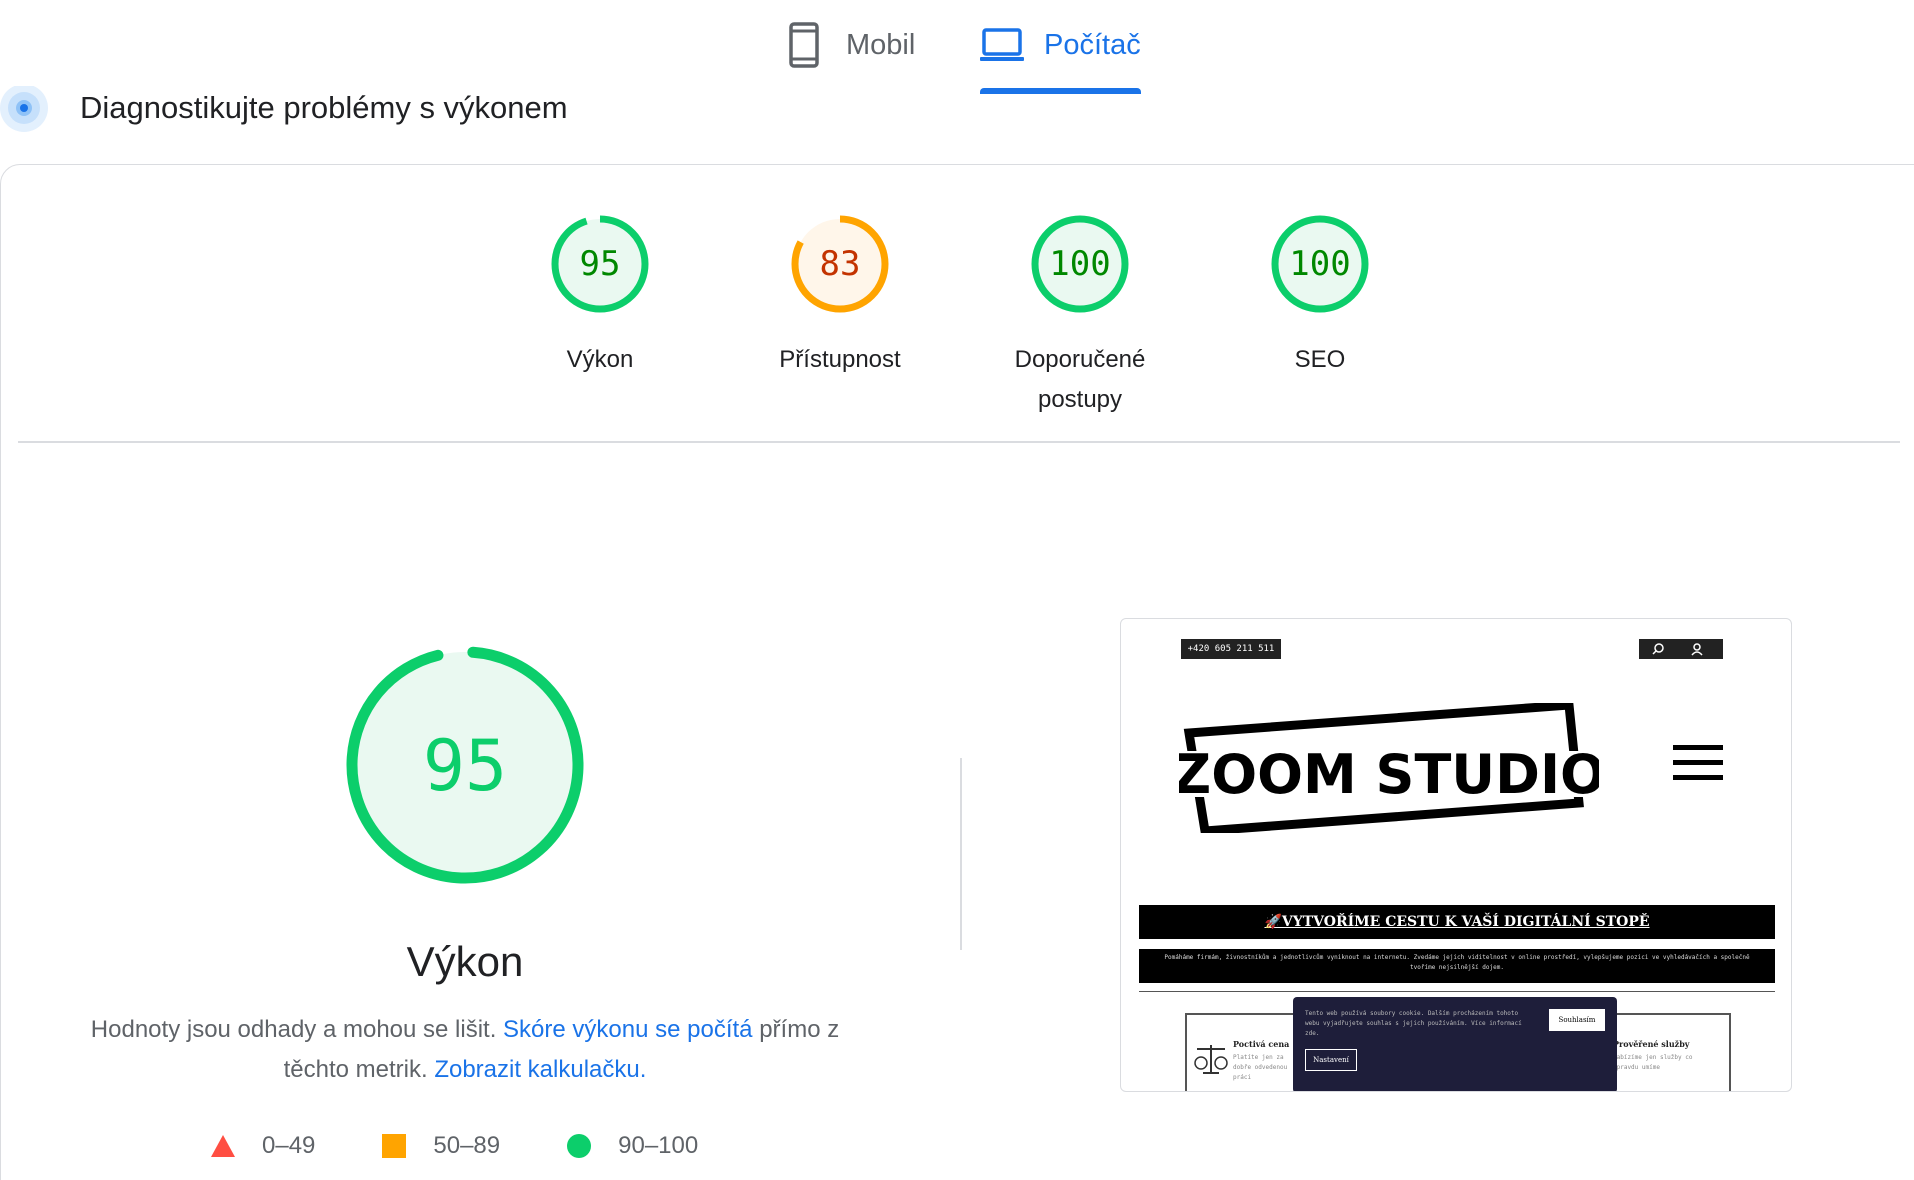  I want to click on gauge-accessibility-ring: 83, so click(840, 264).